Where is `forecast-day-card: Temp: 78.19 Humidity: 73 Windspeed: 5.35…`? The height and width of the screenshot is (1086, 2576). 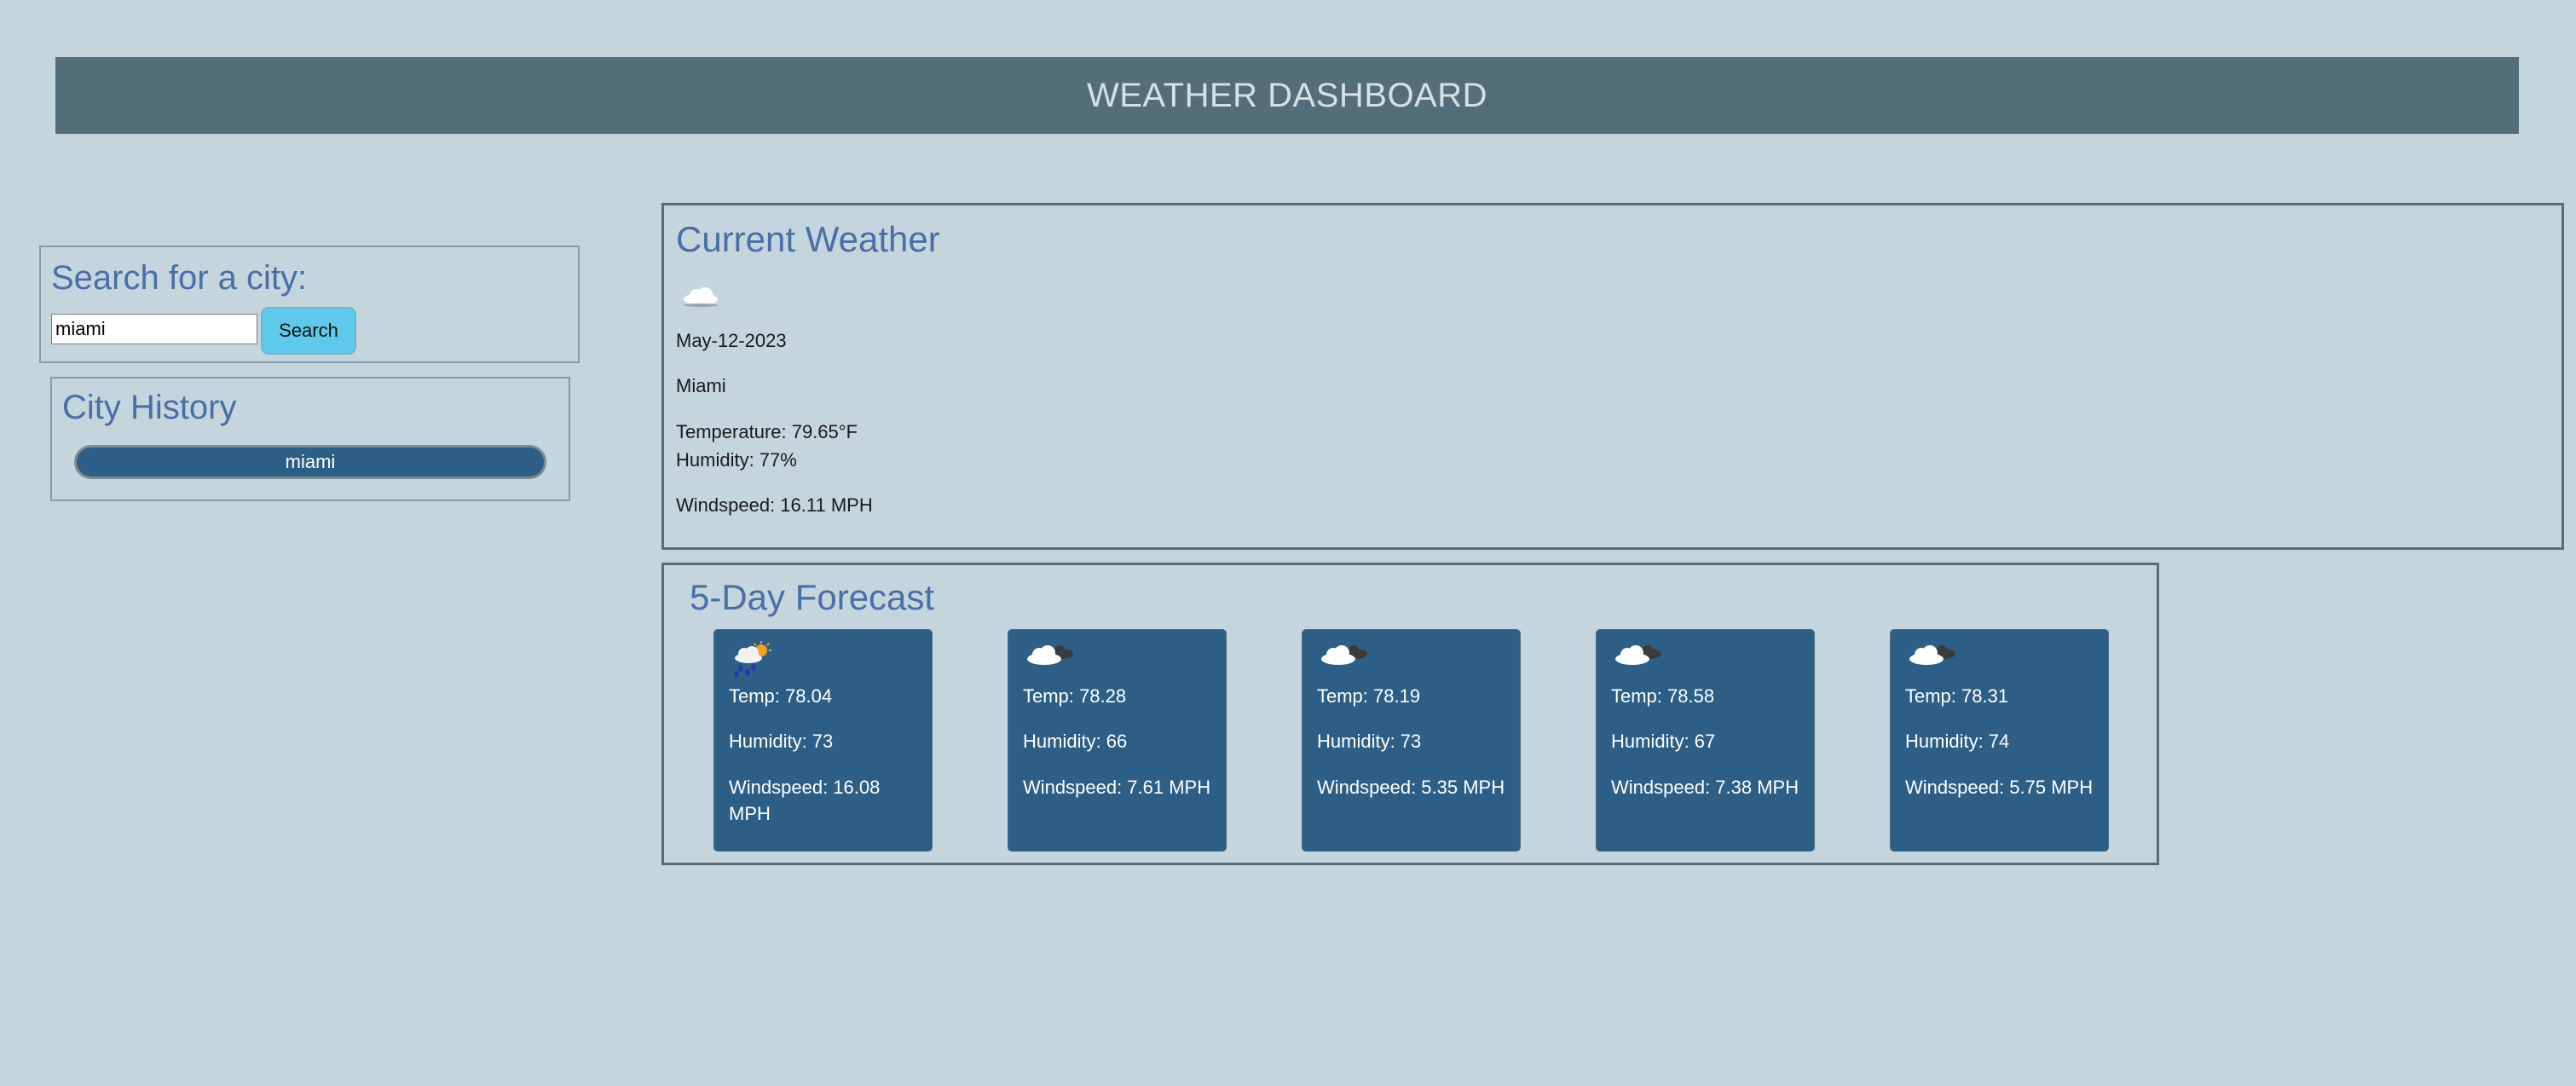 forecast-day-card: Temp: 78.19 Humidity: 73 Windspeed: 5.35… is located at coordinates (1411, 740).